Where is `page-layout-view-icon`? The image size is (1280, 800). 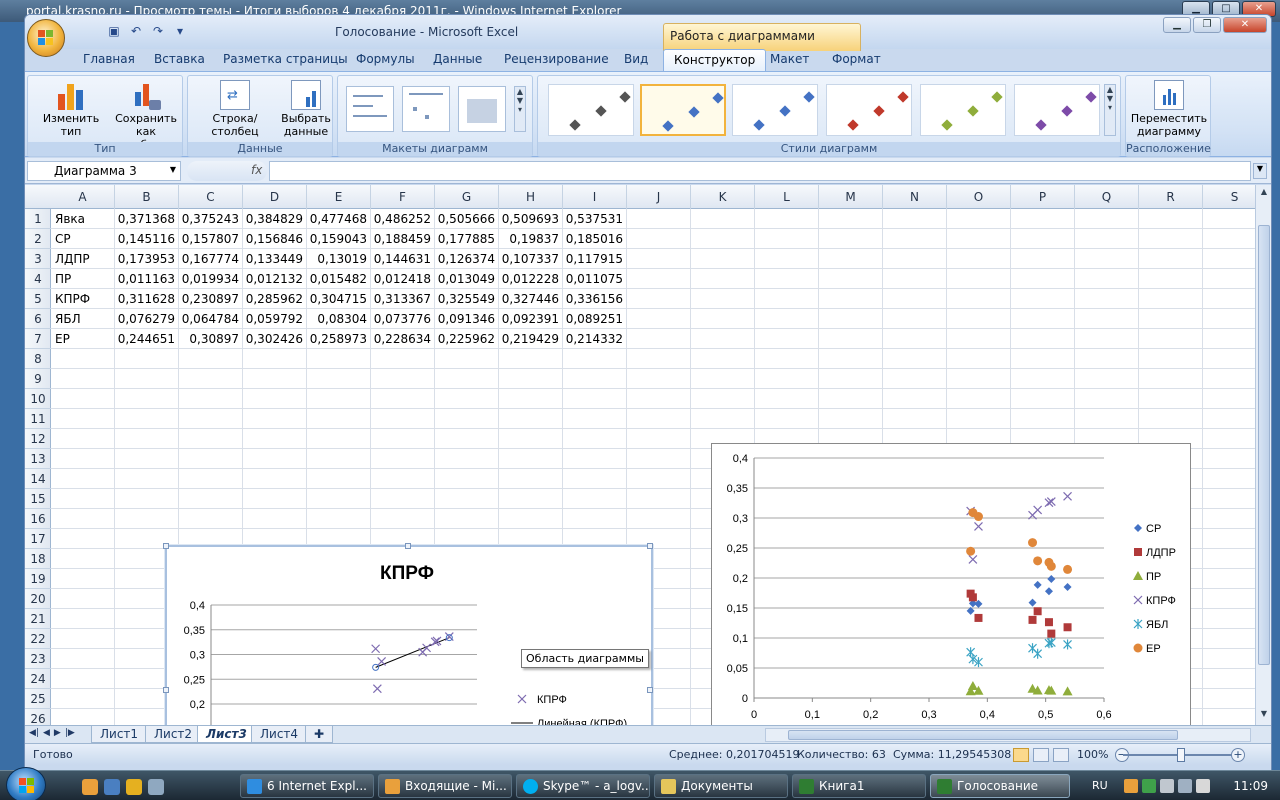
page-layout-view-icon is located at coordinates (1041, 755).